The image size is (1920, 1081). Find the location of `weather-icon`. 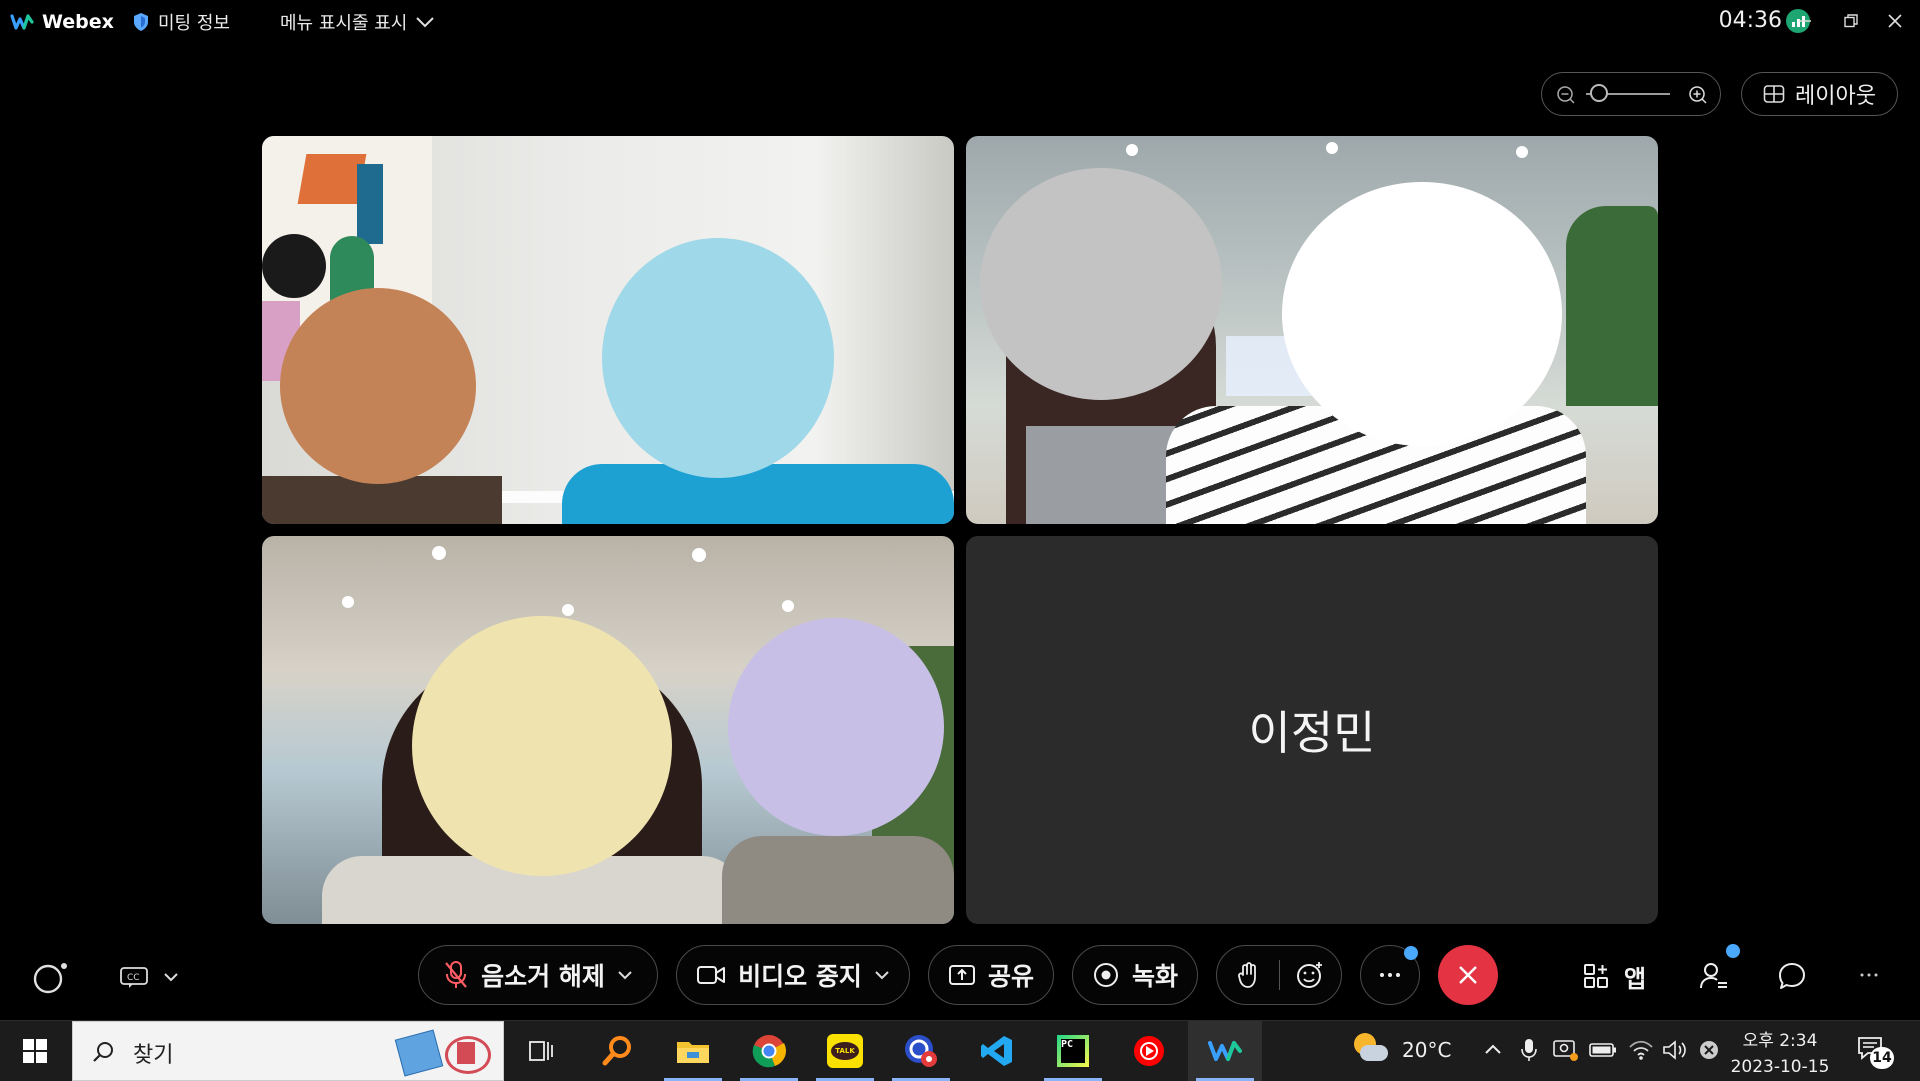

weather-icon is located at coordinates (1370, 1051).